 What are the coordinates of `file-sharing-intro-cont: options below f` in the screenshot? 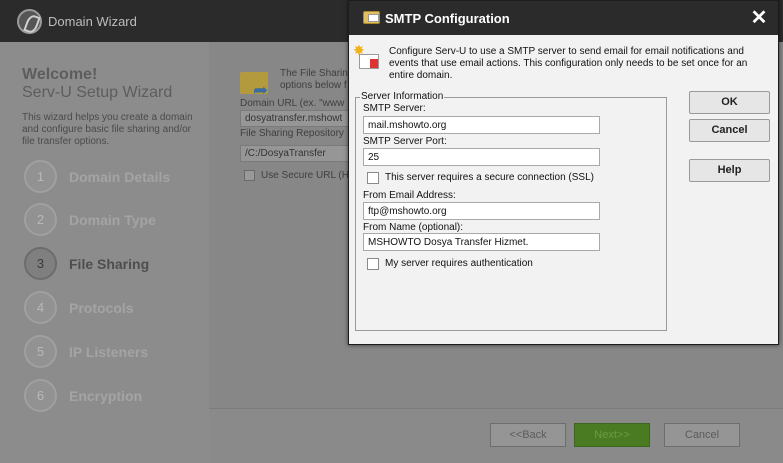 It's located at (313, 85).